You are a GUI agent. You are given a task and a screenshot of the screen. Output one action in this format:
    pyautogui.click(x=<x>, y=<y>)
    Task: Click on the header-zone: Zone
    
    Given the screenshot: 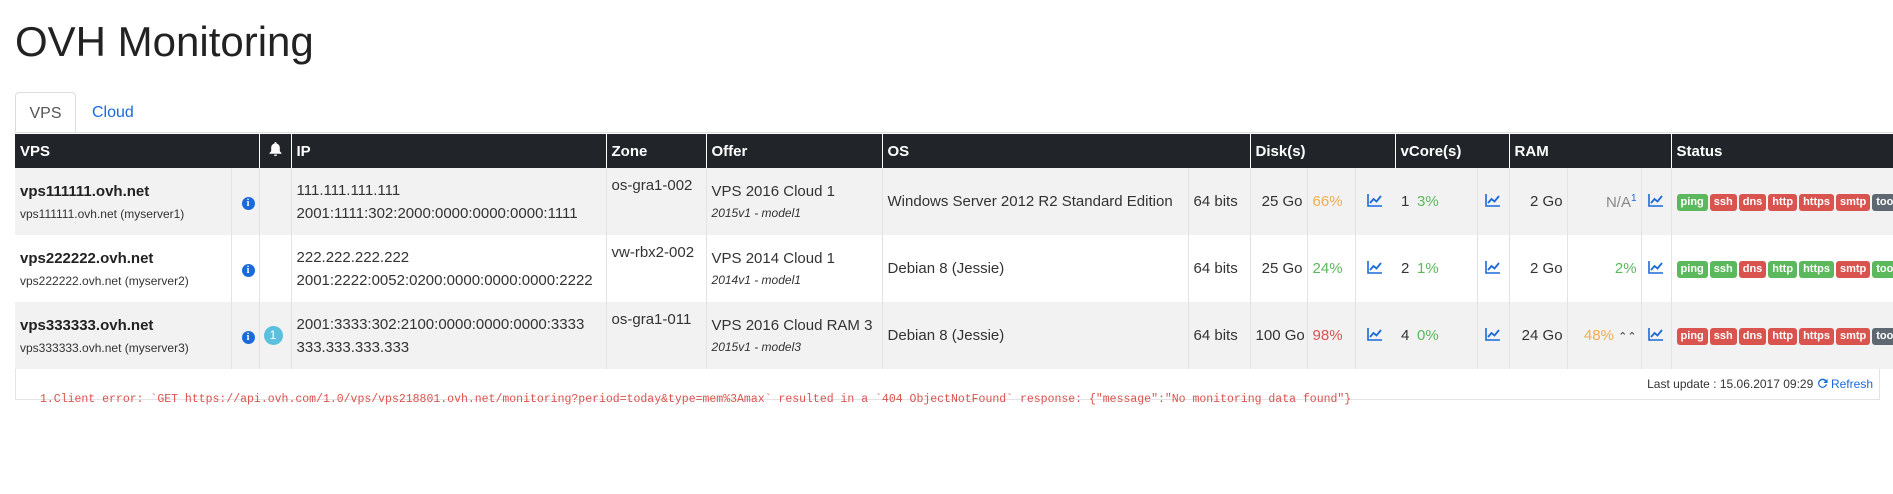 What is the action you would take?
    pyautogui.click(x=656, y=151)
    